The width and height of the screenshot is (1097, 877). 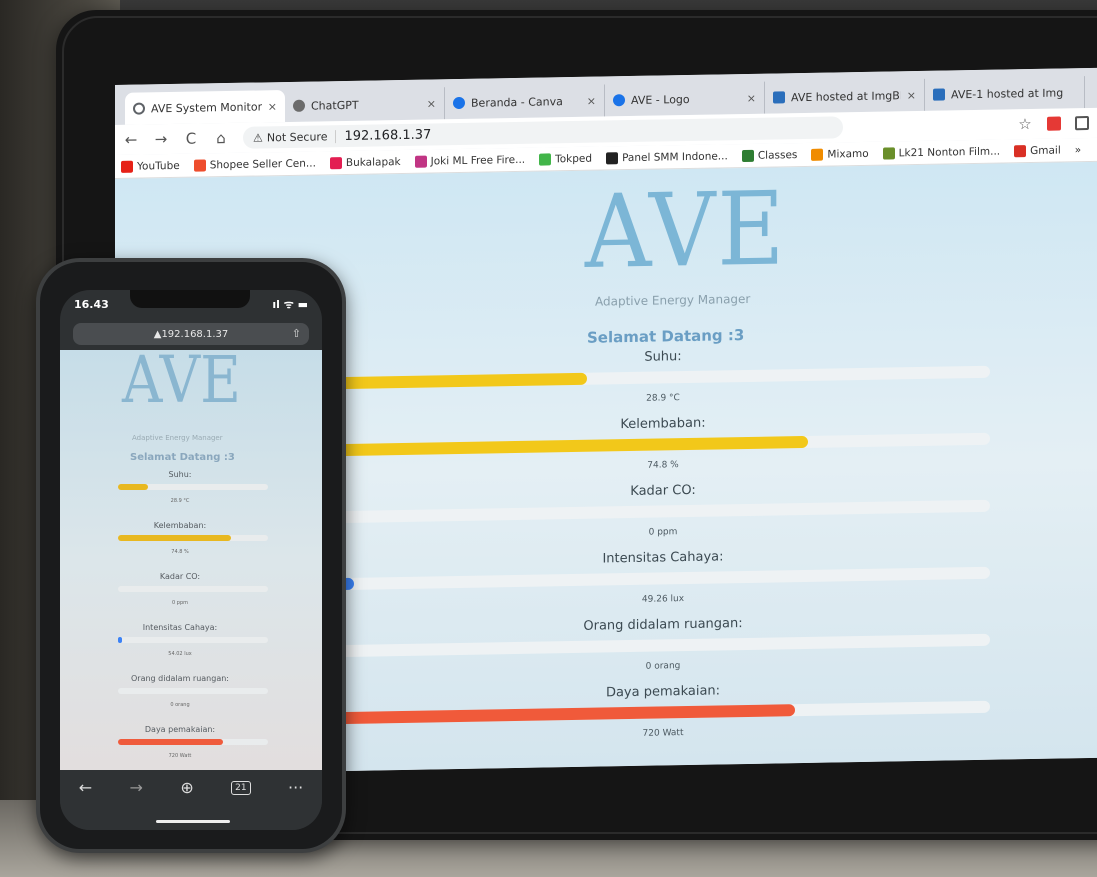 I want to click on metric-value: 49.26 lux, so click(x=663, y=599).